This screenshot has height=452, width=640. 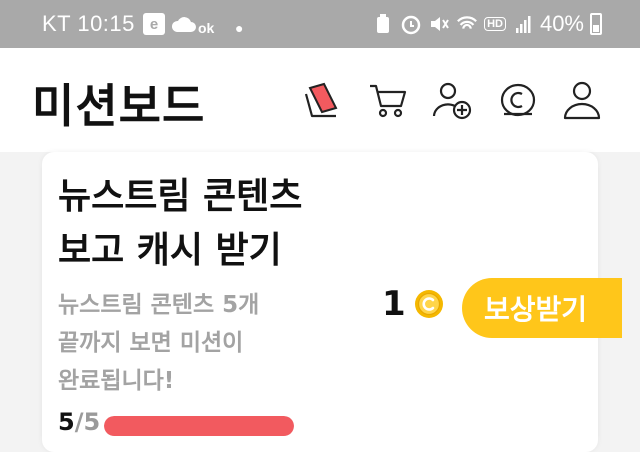 I want to click on cloud-icon, so click(x=184, y=24).